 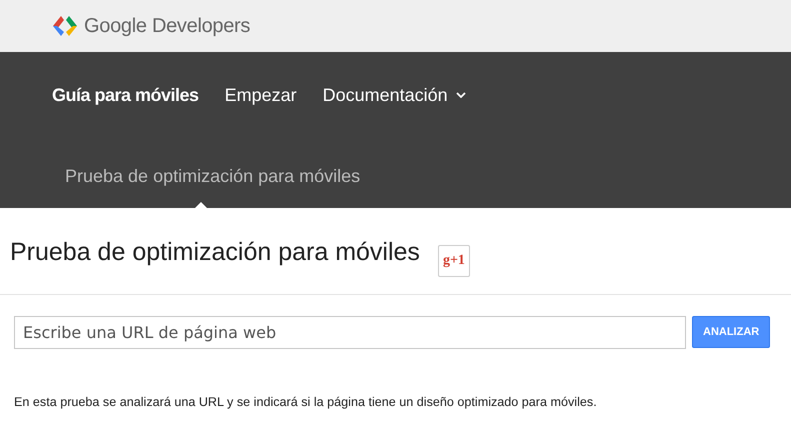 What do you see at coordinates (350, 332) in the screenshot?
I see `url-input: Escribe una URL de página web` at bounding box center [350, 332].